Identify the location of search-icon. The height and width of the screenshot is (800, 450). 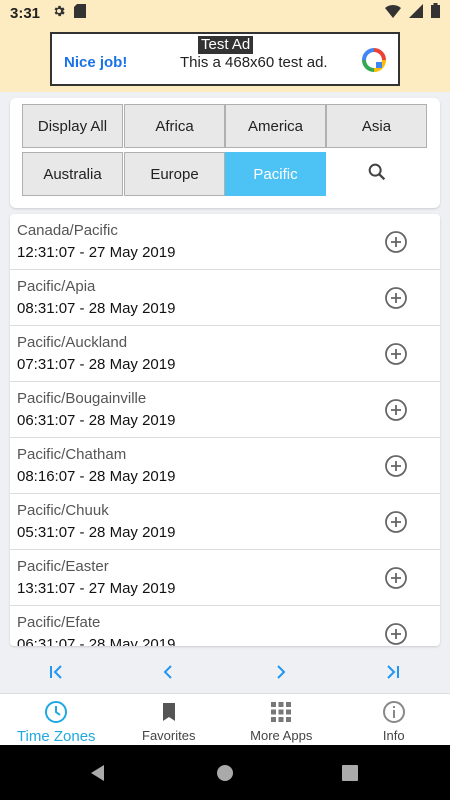
(377, 174).